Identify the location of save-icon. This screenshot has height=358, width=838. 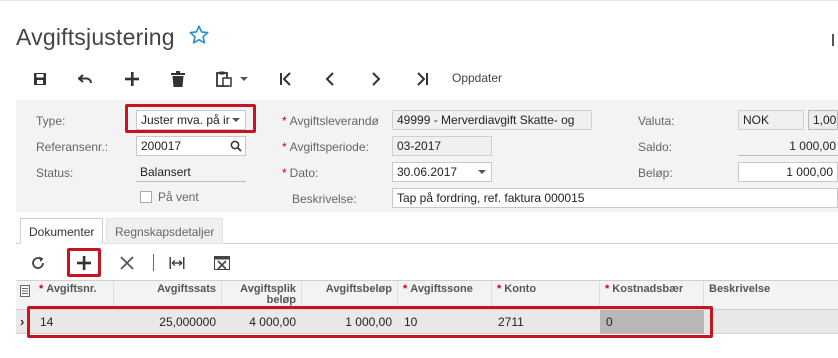
(40, 79).